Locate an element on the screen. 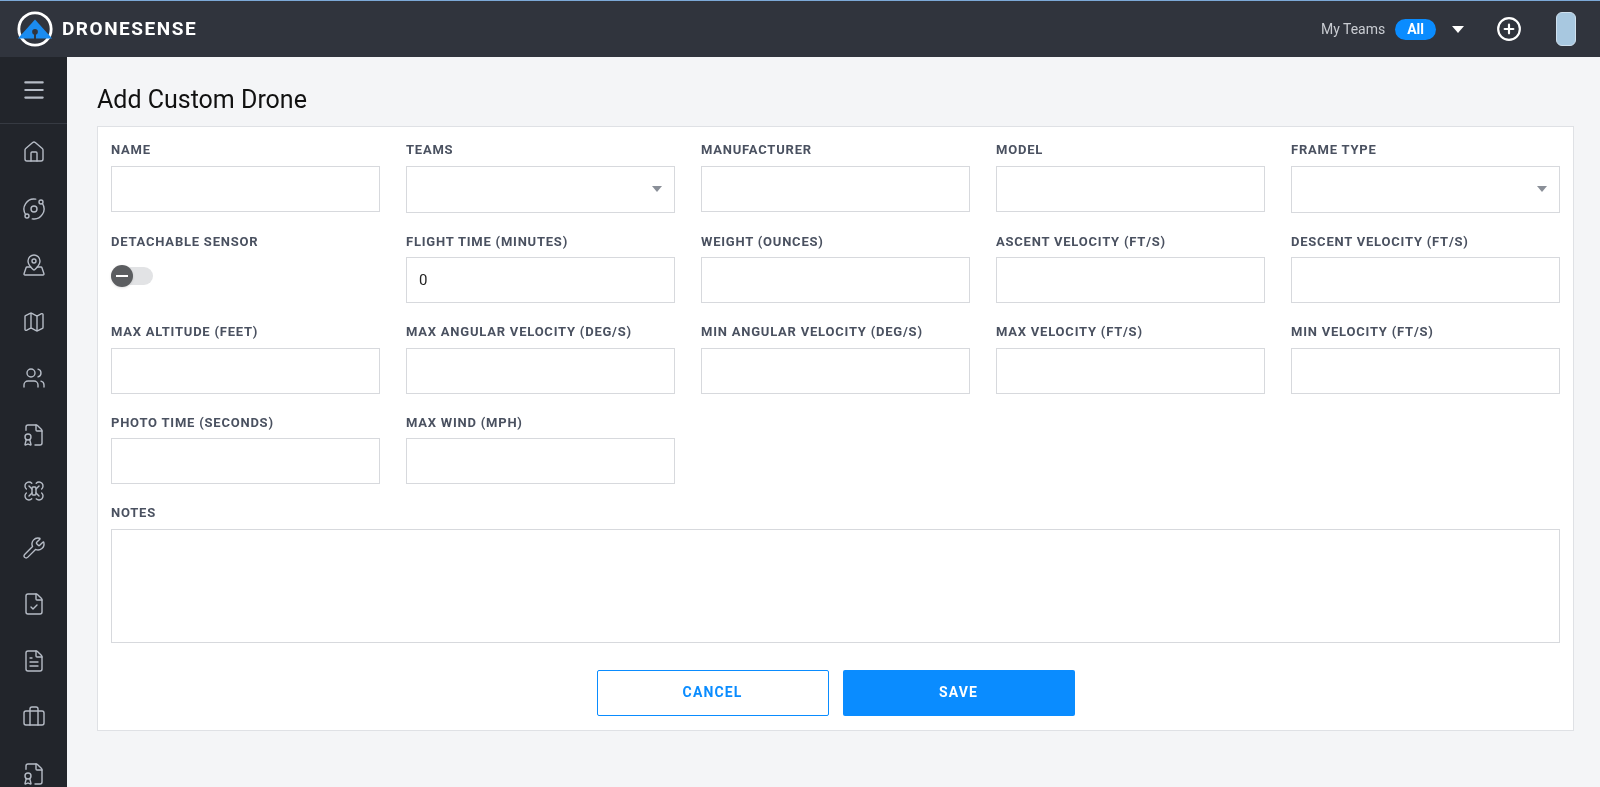  field-label: MAX WIND (MPH) is located at coordinates (465, 422).